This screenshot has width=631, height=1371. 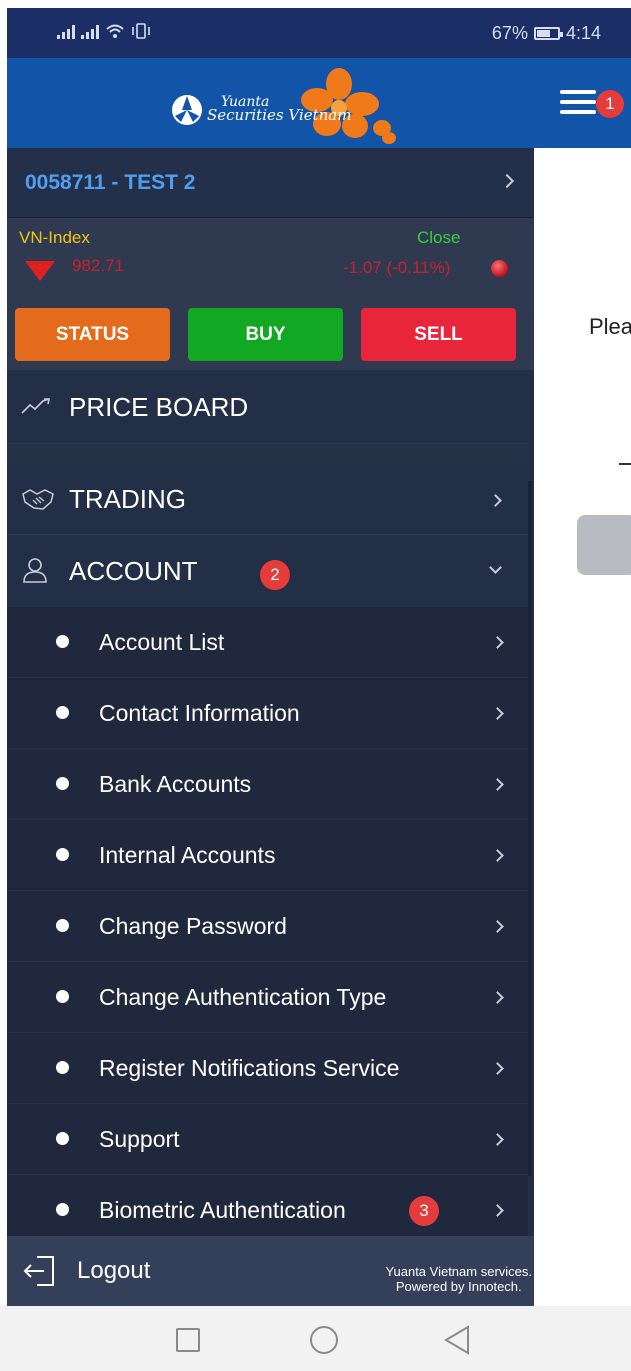 I want to click on menu-item-trading: TRADING, so click(x=267, y=499).